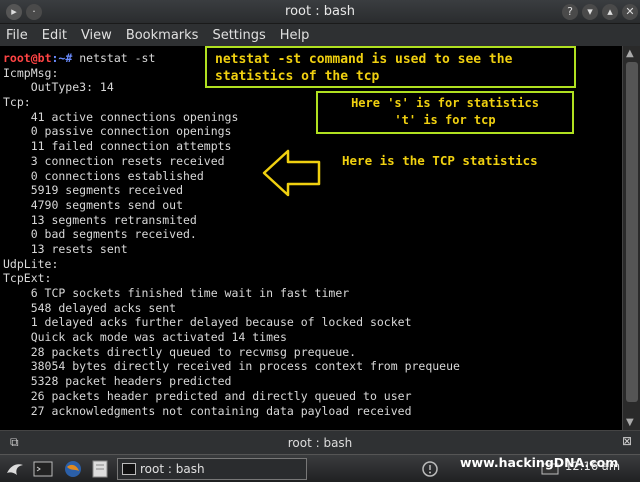  Describe the element at coordinates (17, 35) in the screenshot. I see `menu-file: File` at that location.